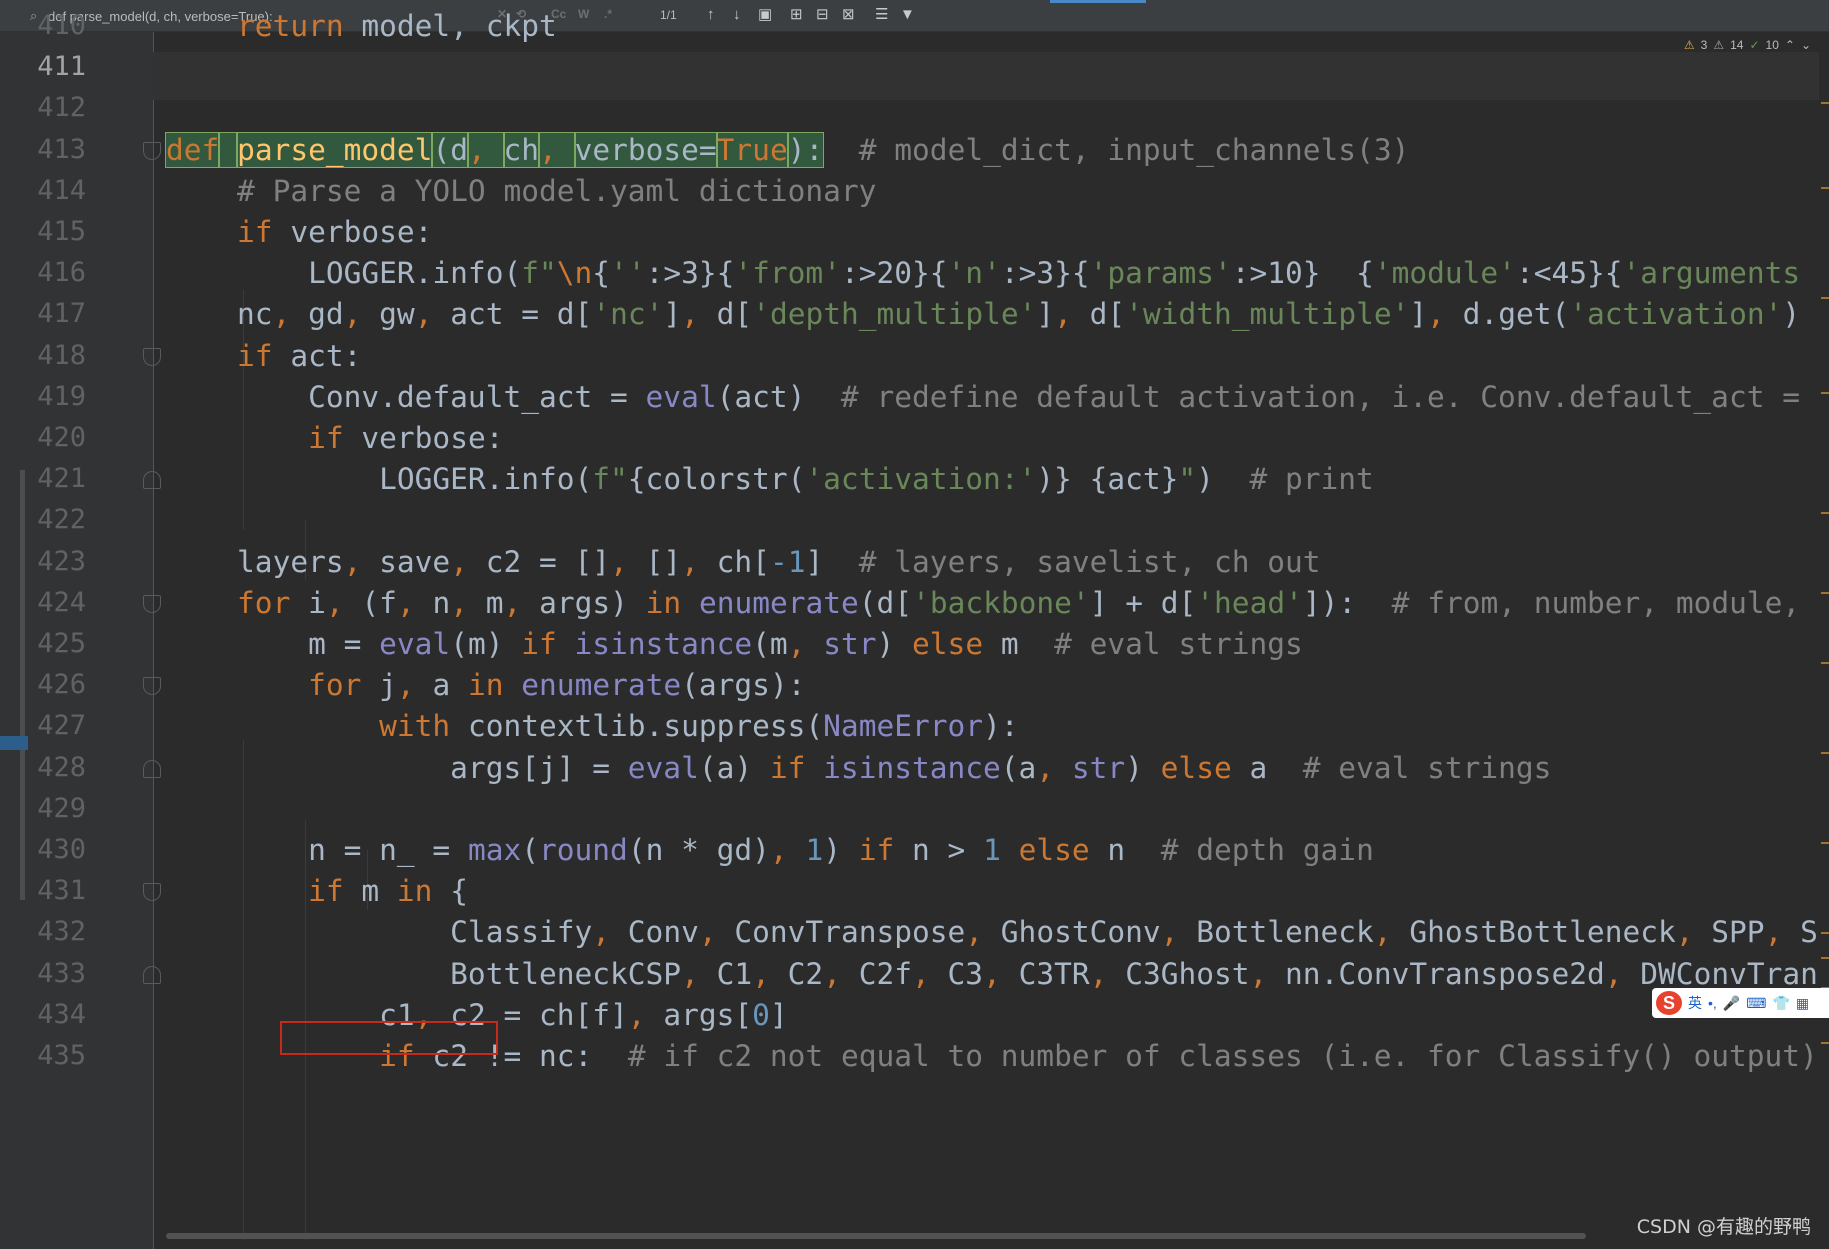 The image size is (1829, 1249). I want to click on code-token: # Parse a YOLO model.yaml dictionary, so click(557, 190).